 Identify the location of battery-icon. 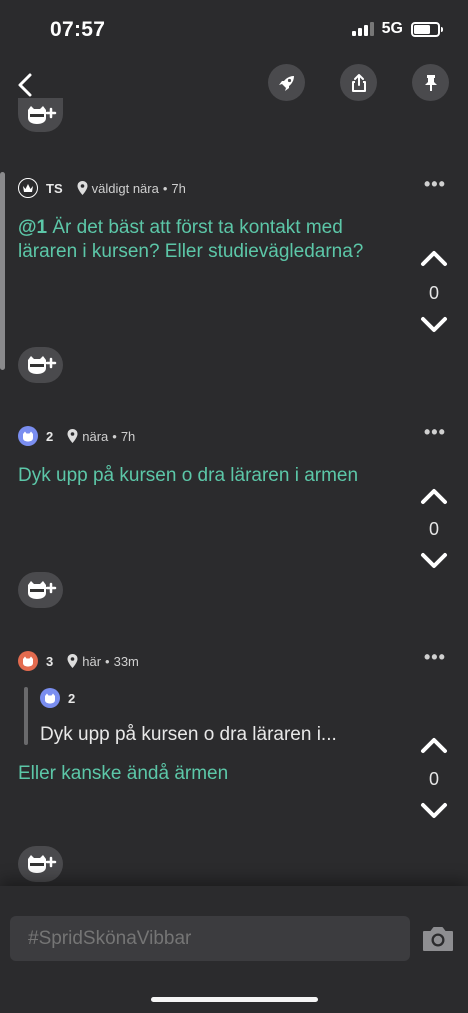
(427, 29).